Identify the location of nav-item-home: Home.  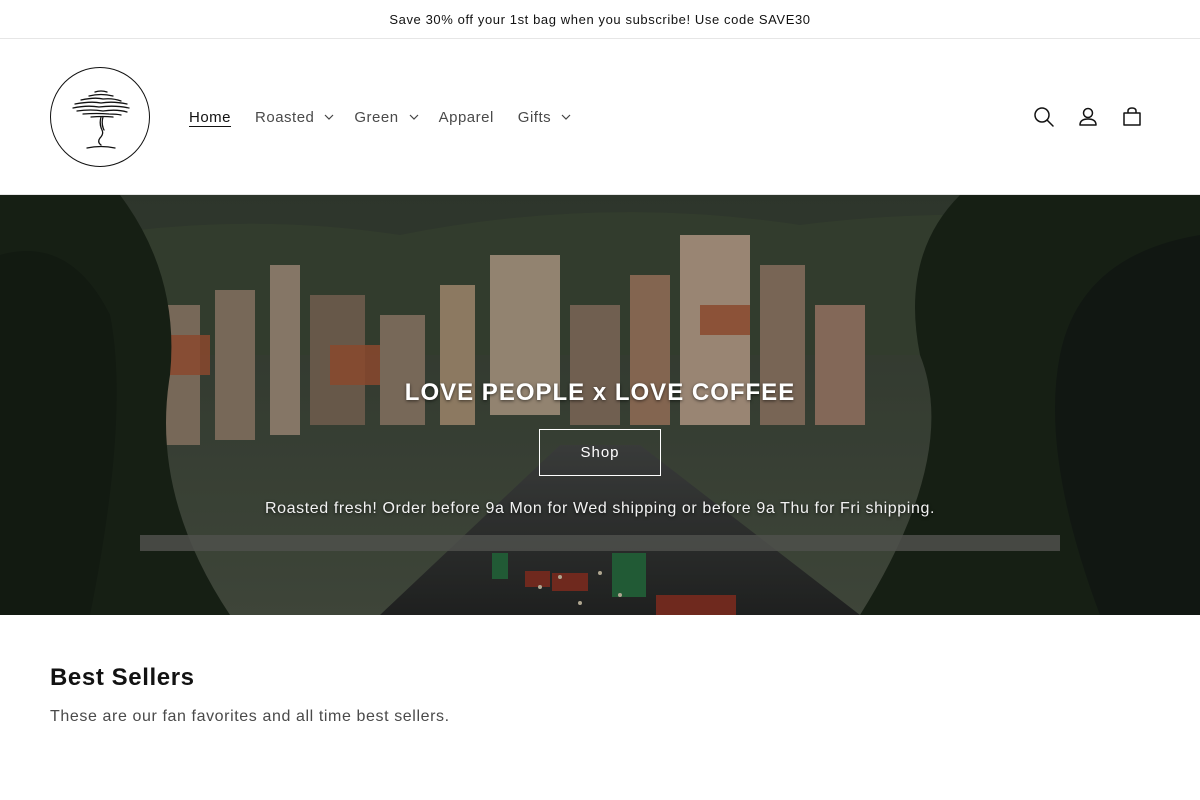
(210, 117).